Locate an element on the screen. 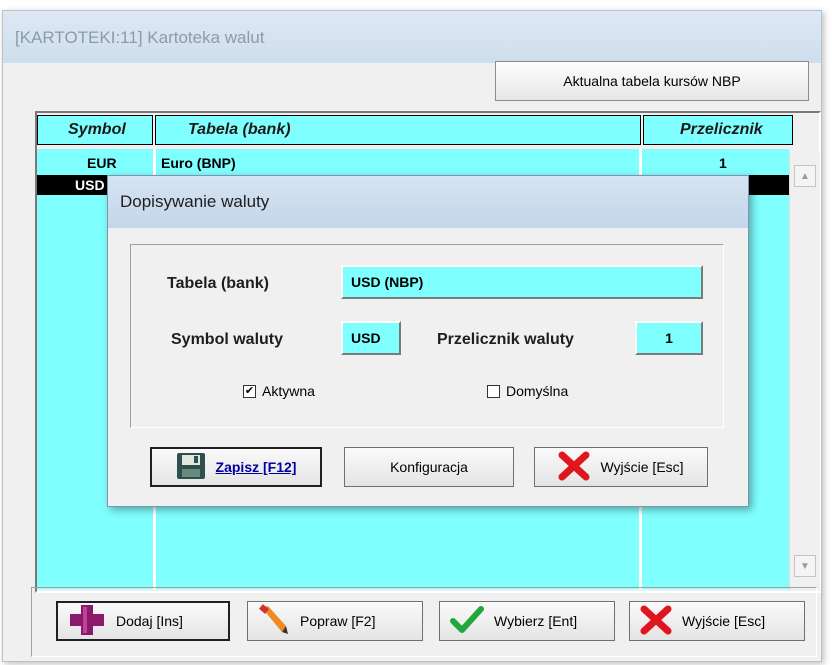 The image size is (832, 665). pencil-icon is located at coordinates (274, 621).